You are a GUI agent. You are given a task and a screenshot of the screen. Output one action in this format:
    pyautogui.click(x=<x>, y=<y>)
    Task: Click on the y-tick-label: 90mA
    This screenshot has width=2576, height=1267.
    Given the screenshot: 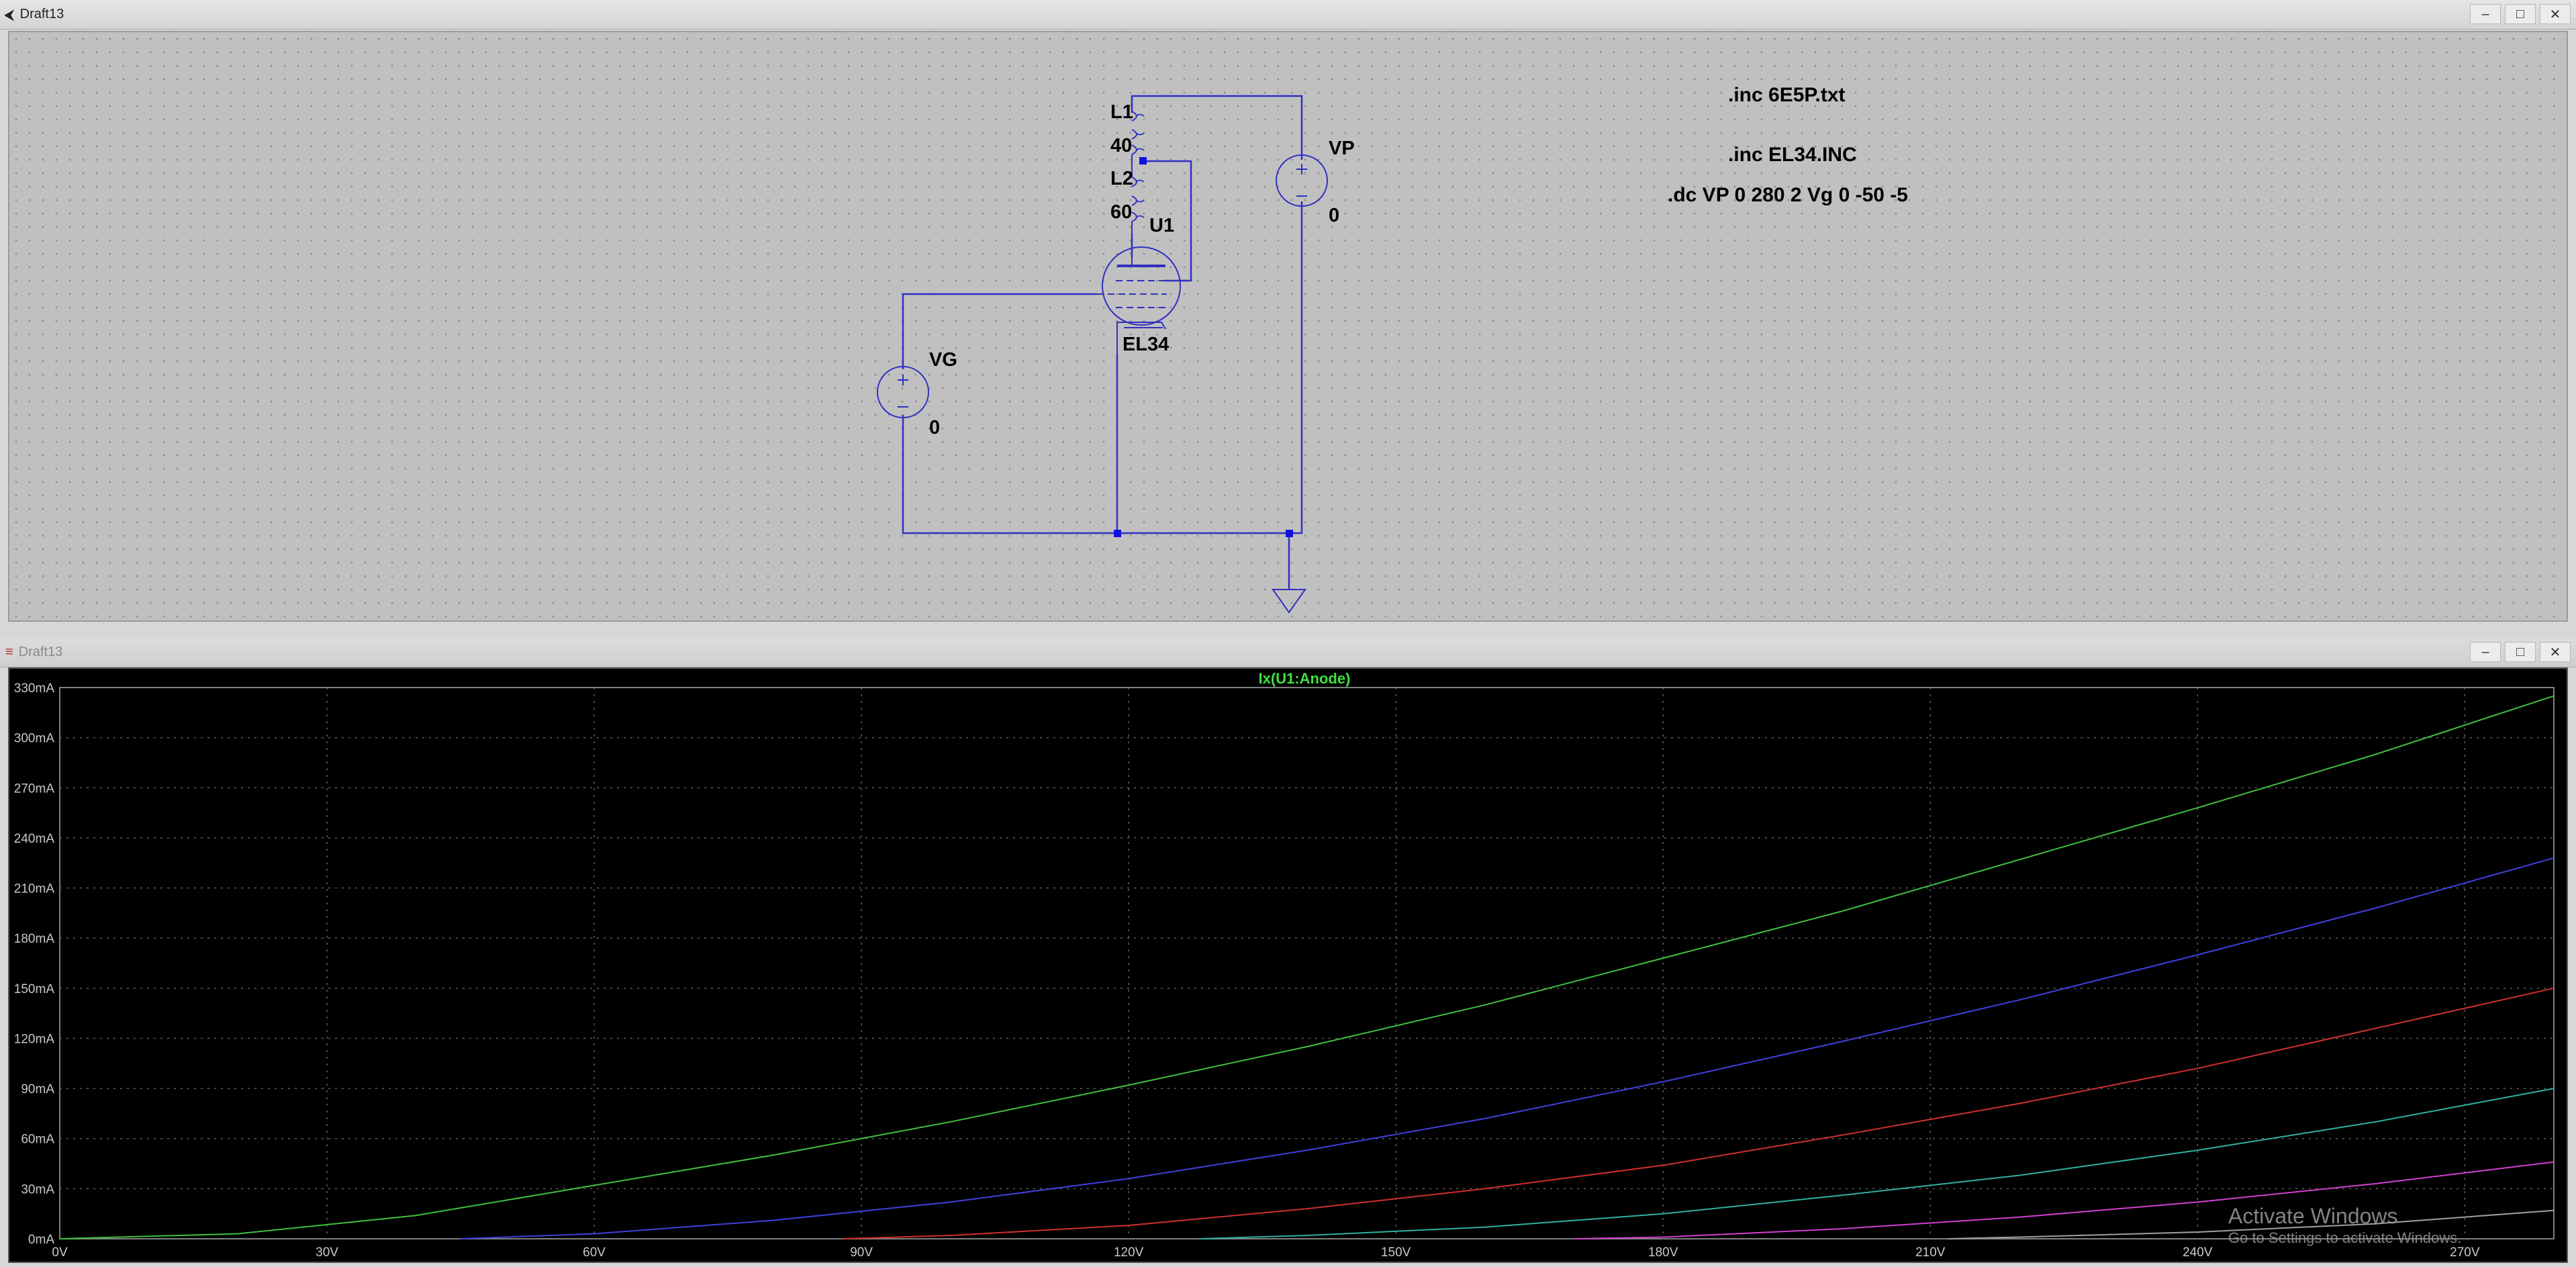 What is the action you would take?
    pyautogui.click(x=37, y=1089)
    